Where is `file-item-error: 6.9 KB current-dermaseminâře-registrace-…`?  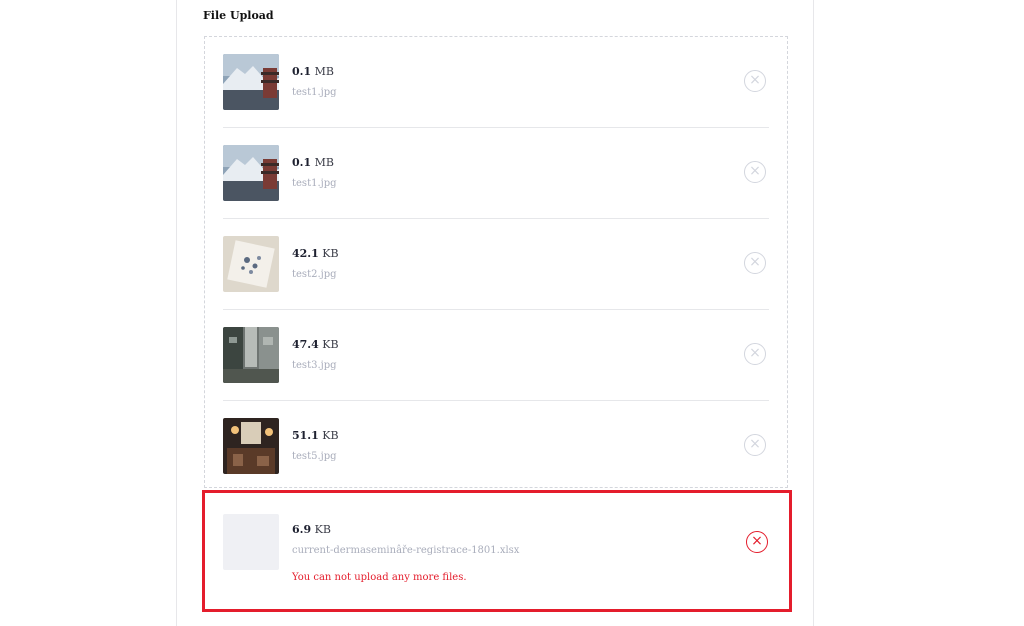
file-item-error: 6.9 KB current-dermaseminâře-registrace-… is located at coordinates (497, 551).